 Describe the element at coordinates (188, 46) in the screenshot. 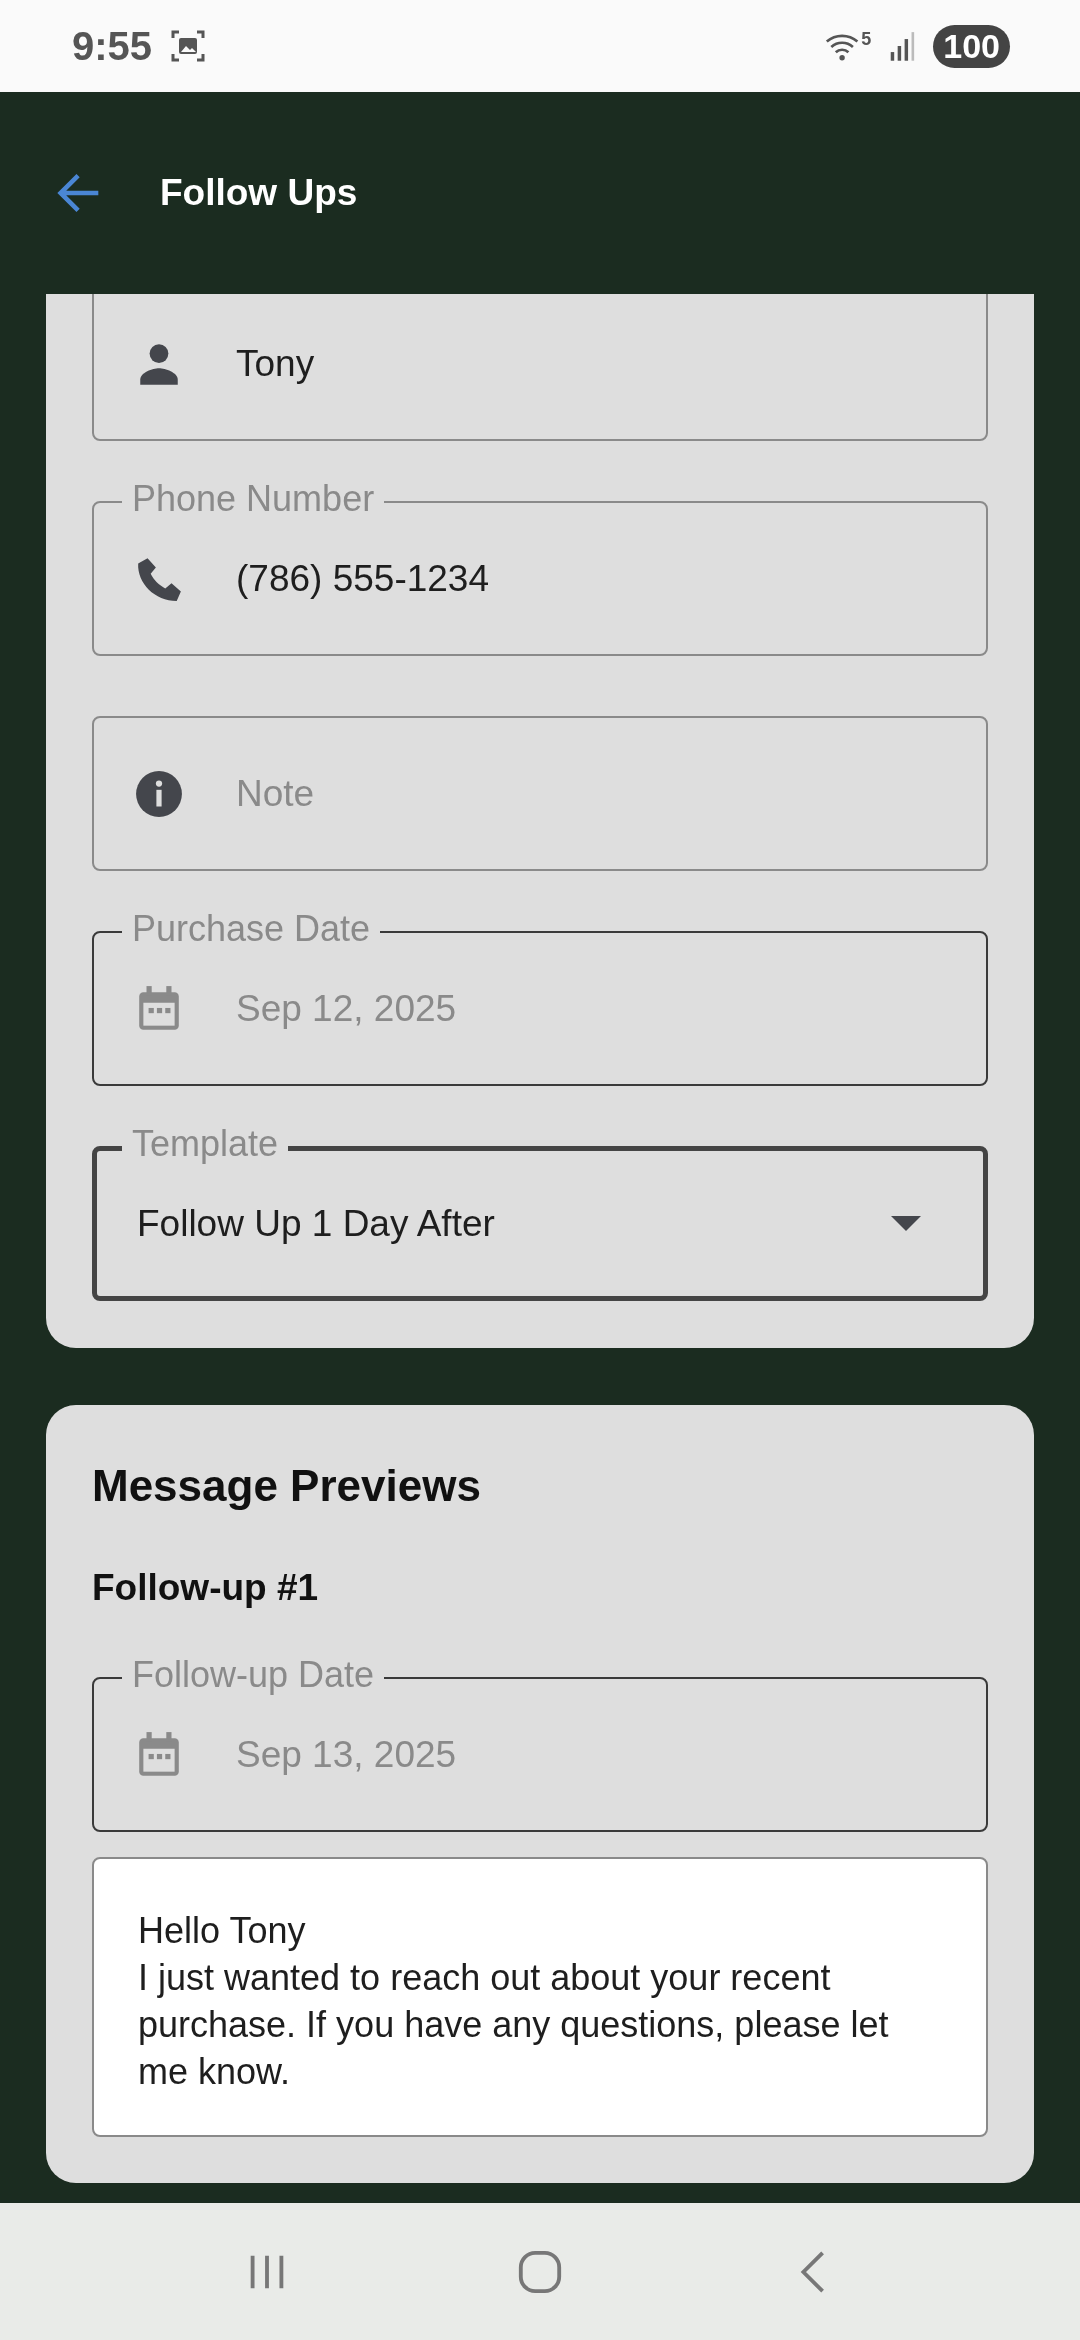

I see `screenshot-icon` at that location.